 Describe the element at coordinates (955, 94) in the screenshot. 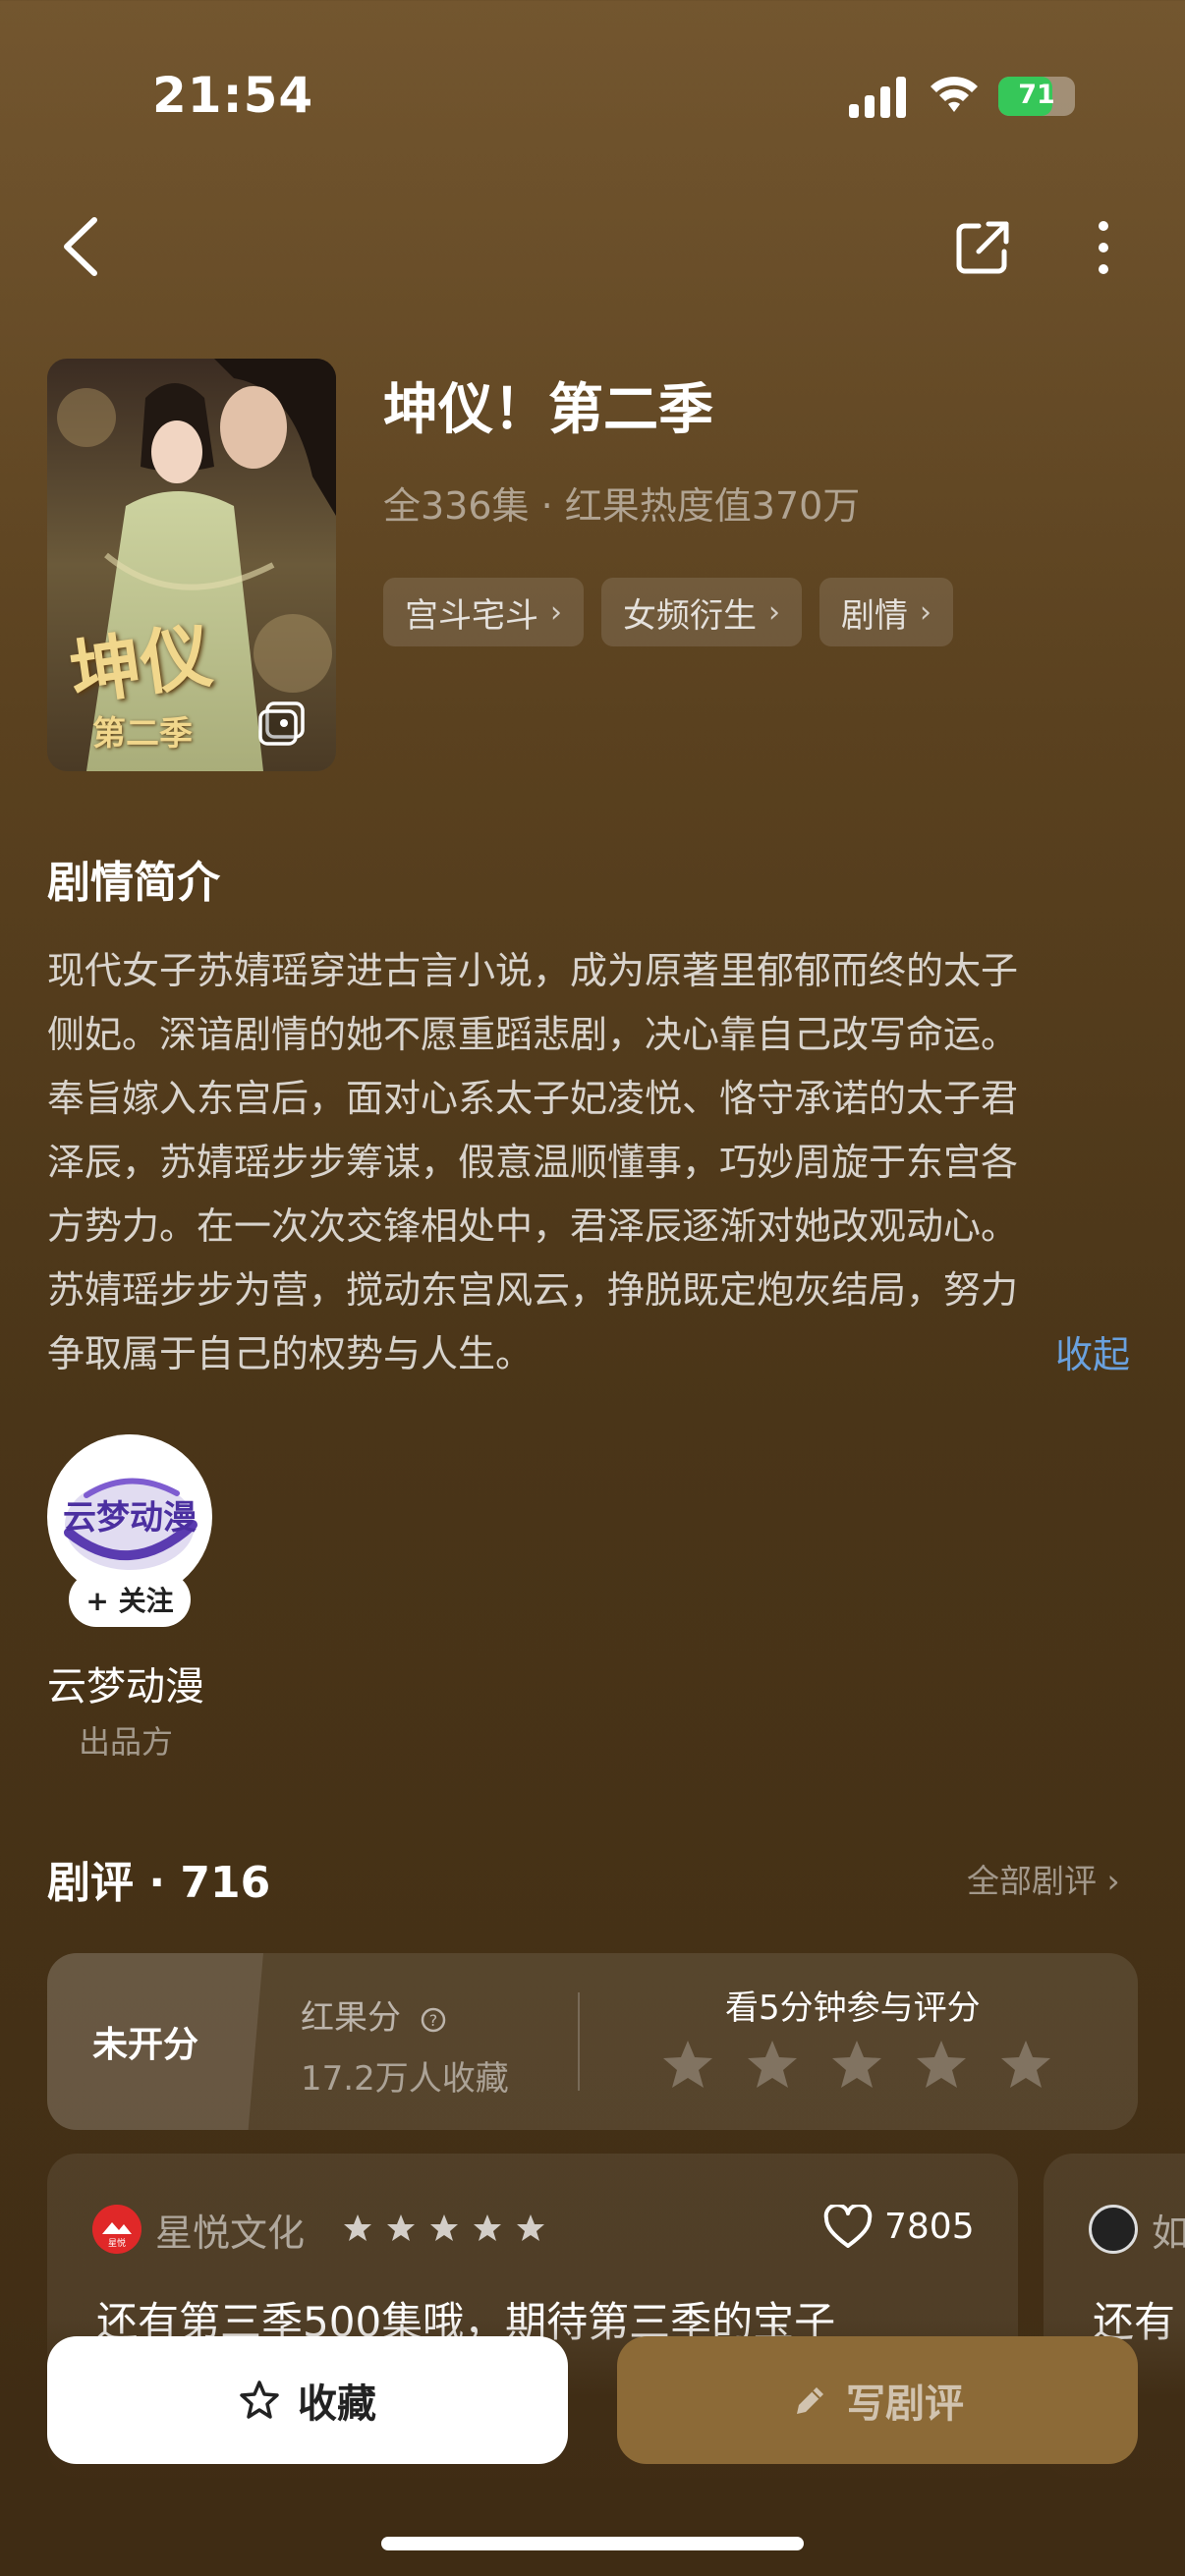

I see `wifi-icon` at that location.